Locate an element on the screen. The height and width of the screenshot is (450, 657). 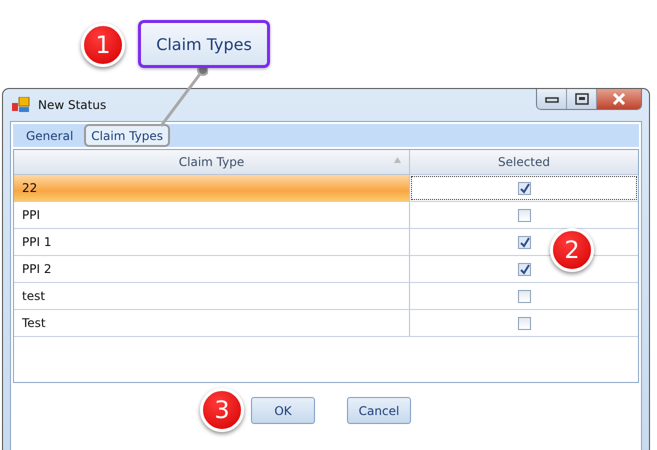
close-button is located at coordinates (619, 99).